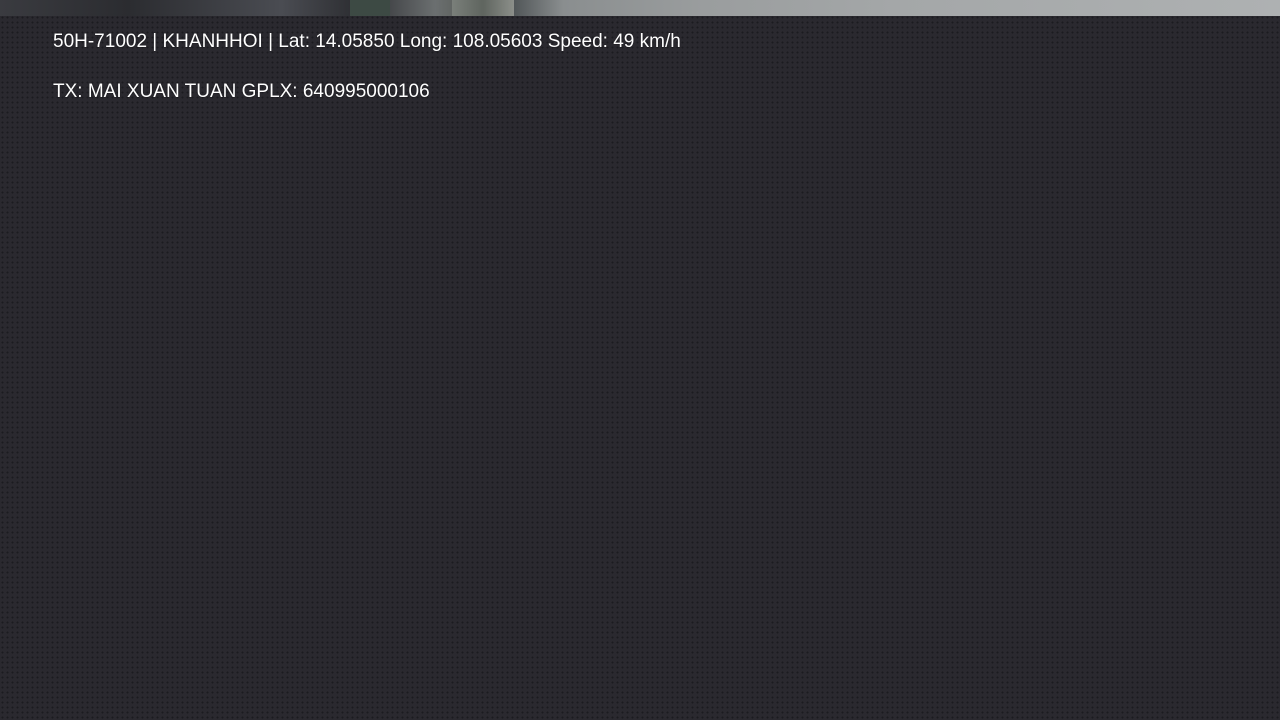  I want to click on driver-info-overlay: TX: MAI XUAN TUAN GPLX: 640995000106, so click(241, 91).